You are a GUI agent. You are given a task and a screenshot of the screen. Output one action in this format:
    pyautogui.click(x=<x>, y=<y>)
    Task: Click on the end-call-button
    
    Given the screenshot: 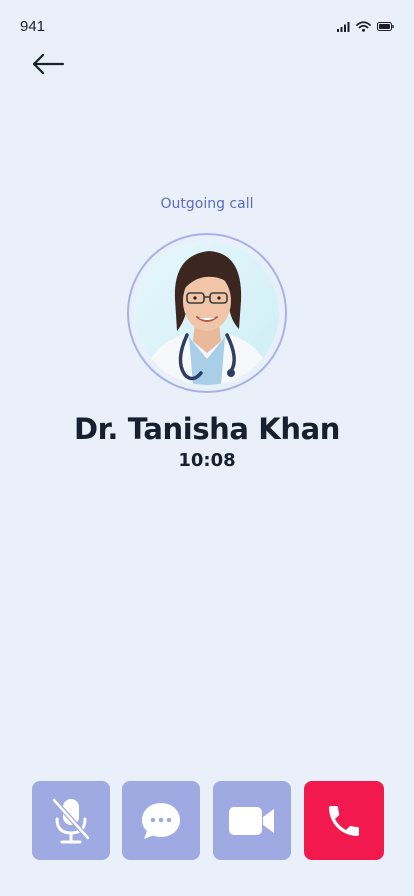 What is the action you would take?
    pyautogui.click(x=344, y=820)
    